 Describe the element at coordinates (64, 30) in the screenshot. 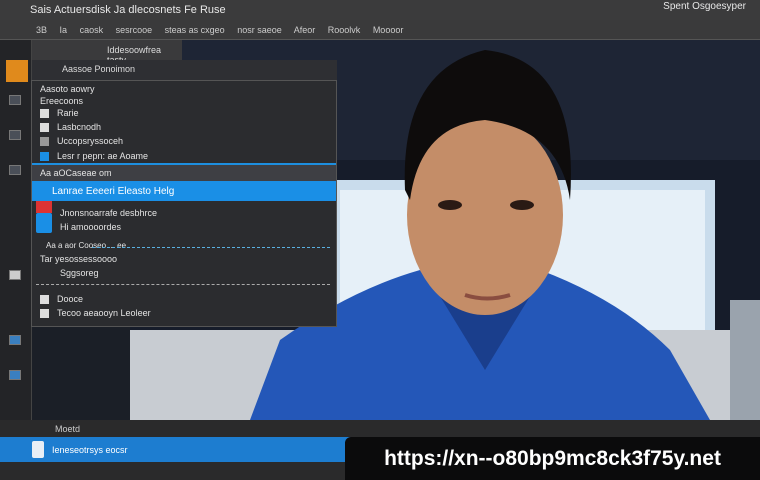

I see `menu-item: Ia` at that location.